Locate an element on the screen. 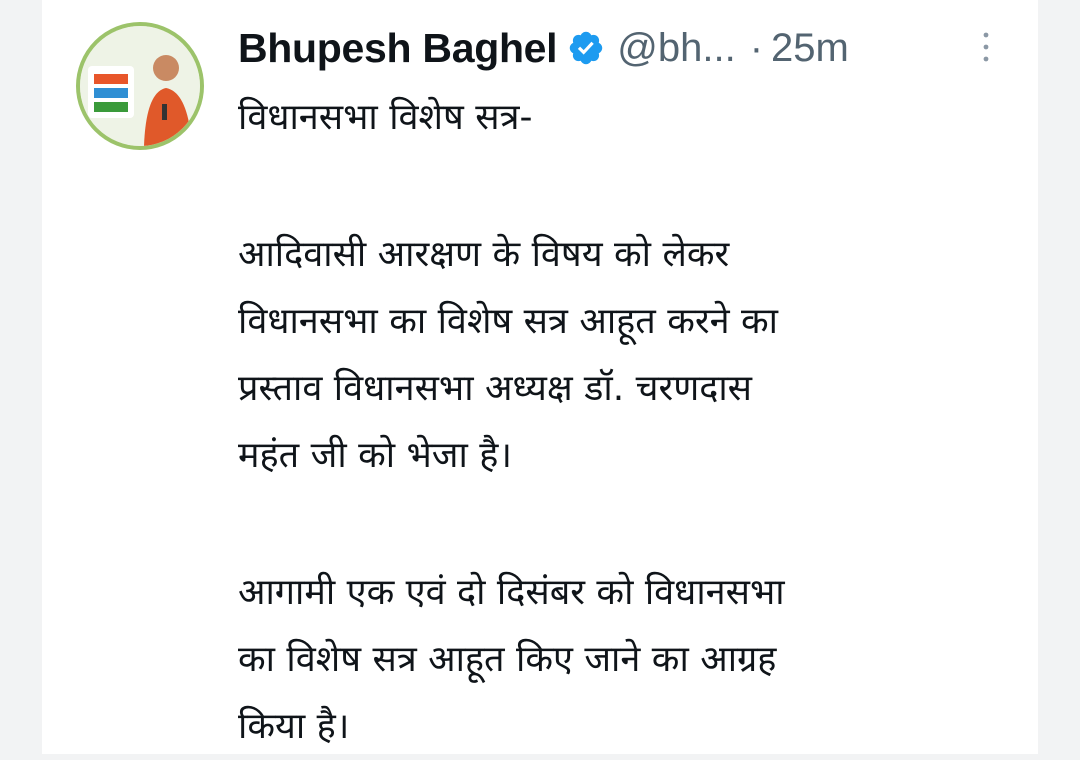  tweet-line: विधानसभा का विशेष सत्र आहूत करने का is located at coordinates (508, 321).